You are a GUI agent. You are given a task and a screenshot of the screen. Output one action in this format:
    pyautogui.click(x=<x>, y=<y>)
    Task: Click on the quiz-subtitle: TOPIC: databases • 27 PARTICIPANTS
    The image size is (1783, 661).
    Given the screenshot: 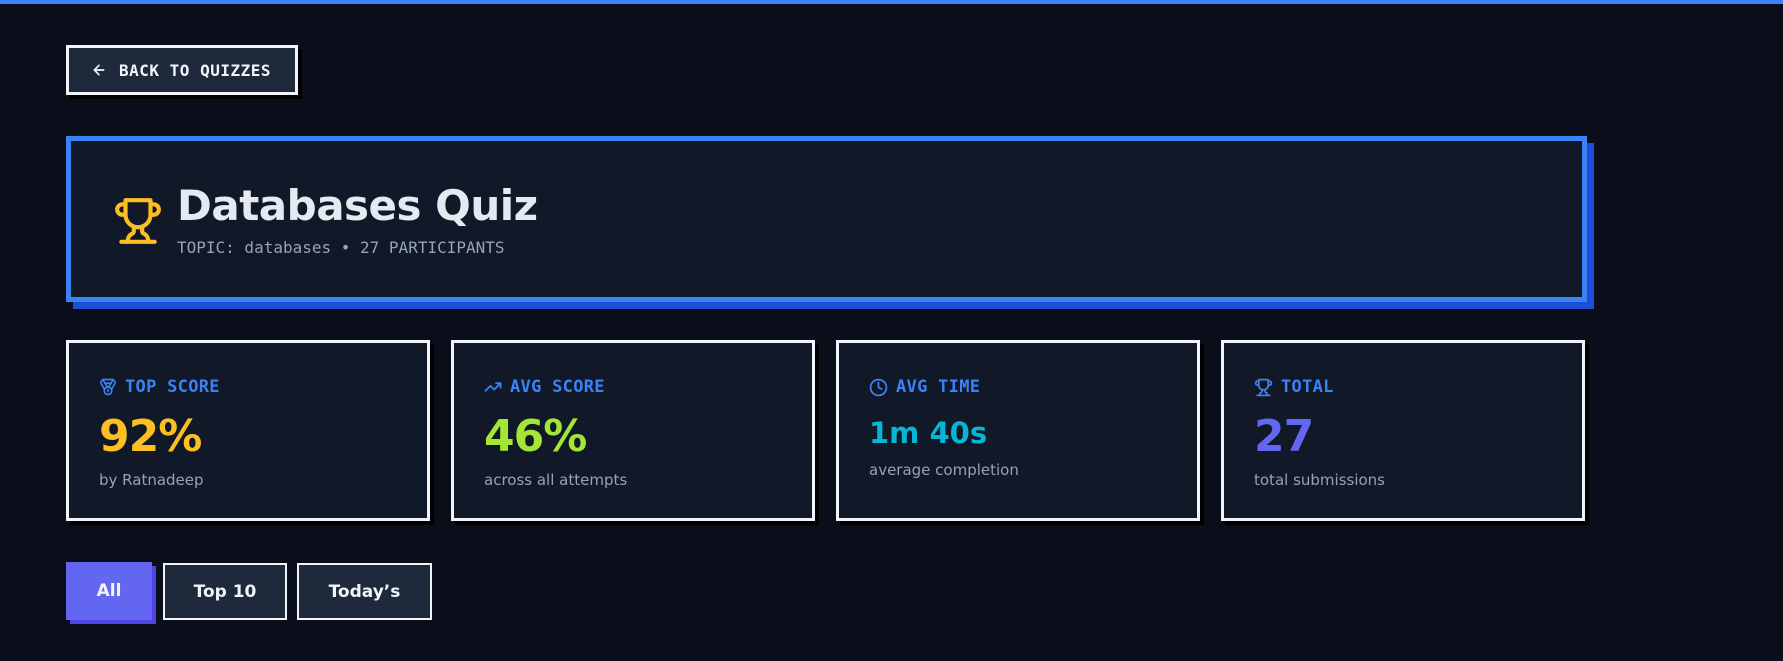 What is the action you would take?
    pyautogui.click(x=341, y=247)
    